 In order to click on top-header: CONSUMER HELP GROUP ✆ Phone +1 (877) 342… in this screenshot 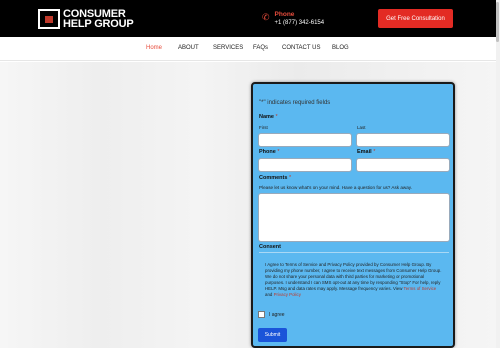, I will do `click(250, 18)`.